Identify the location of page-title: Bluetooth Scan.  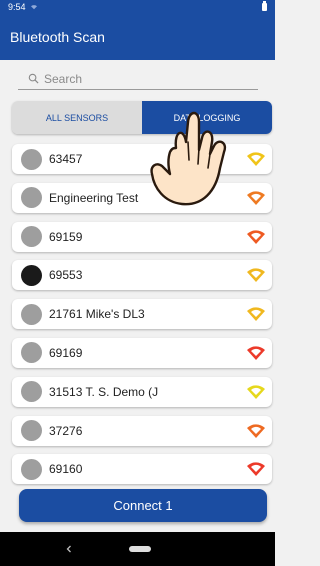
(57, 37).